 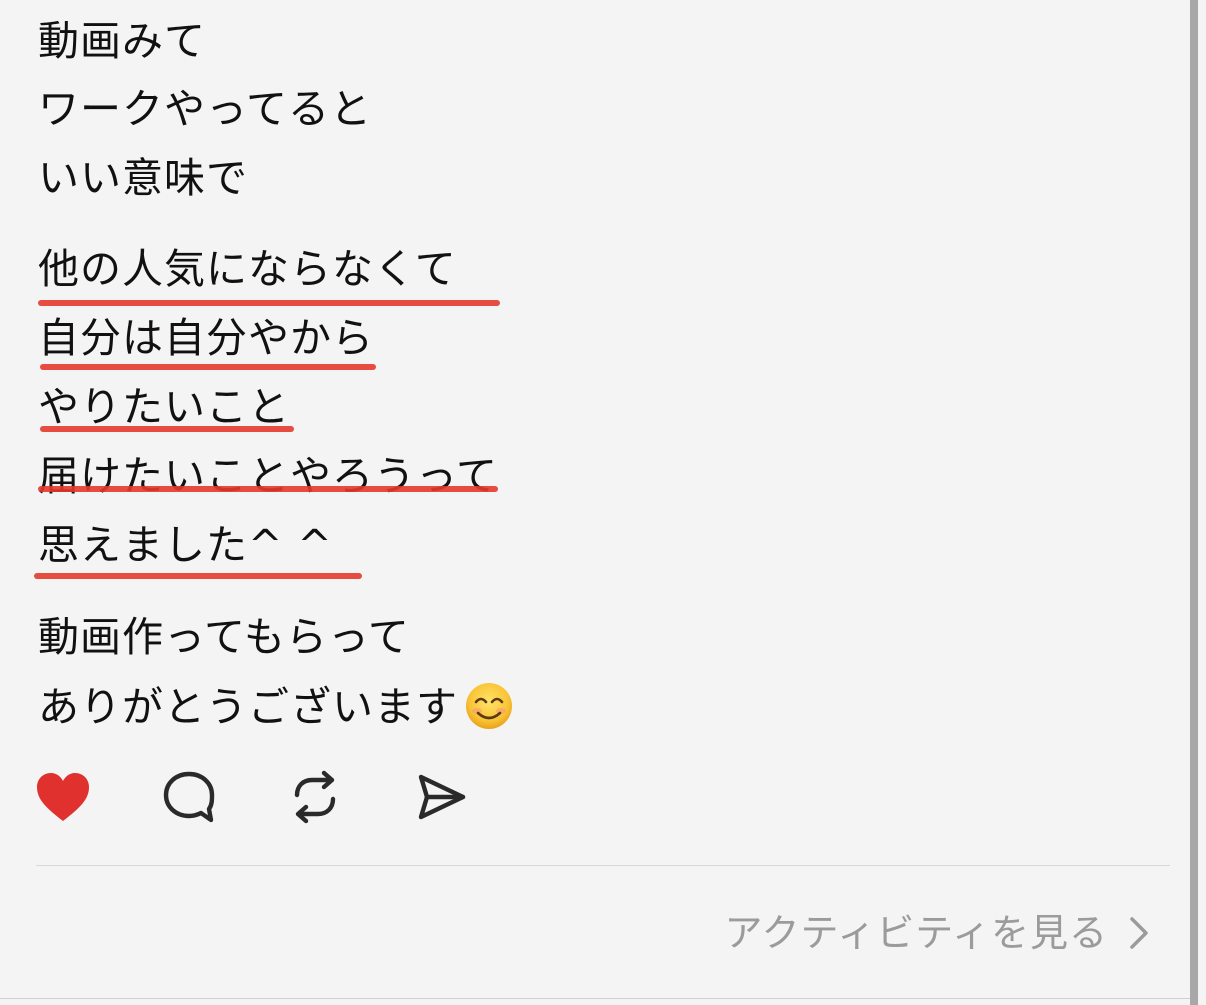 I want to click on scrollbar, so click(x=1194, y=502).